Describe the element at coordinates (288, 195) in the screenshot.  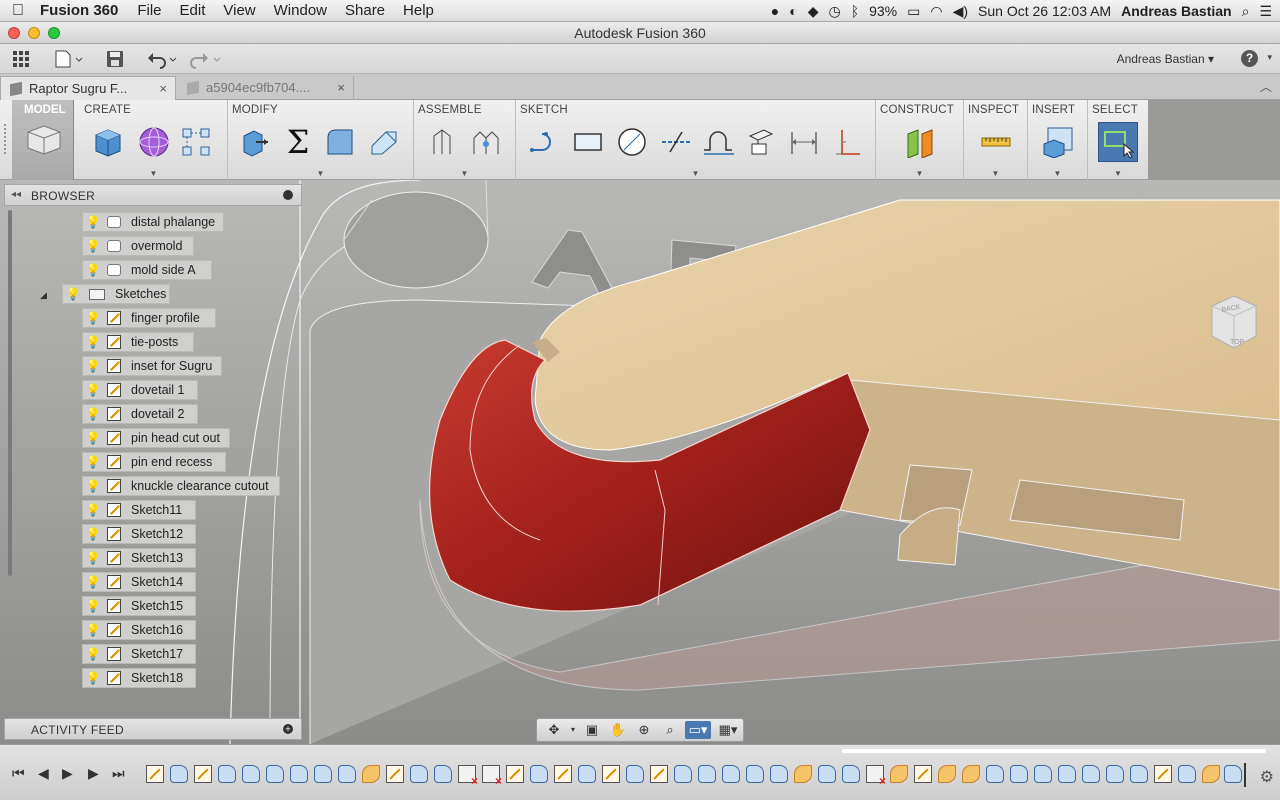
I see `browser-pin-icon` at that location.